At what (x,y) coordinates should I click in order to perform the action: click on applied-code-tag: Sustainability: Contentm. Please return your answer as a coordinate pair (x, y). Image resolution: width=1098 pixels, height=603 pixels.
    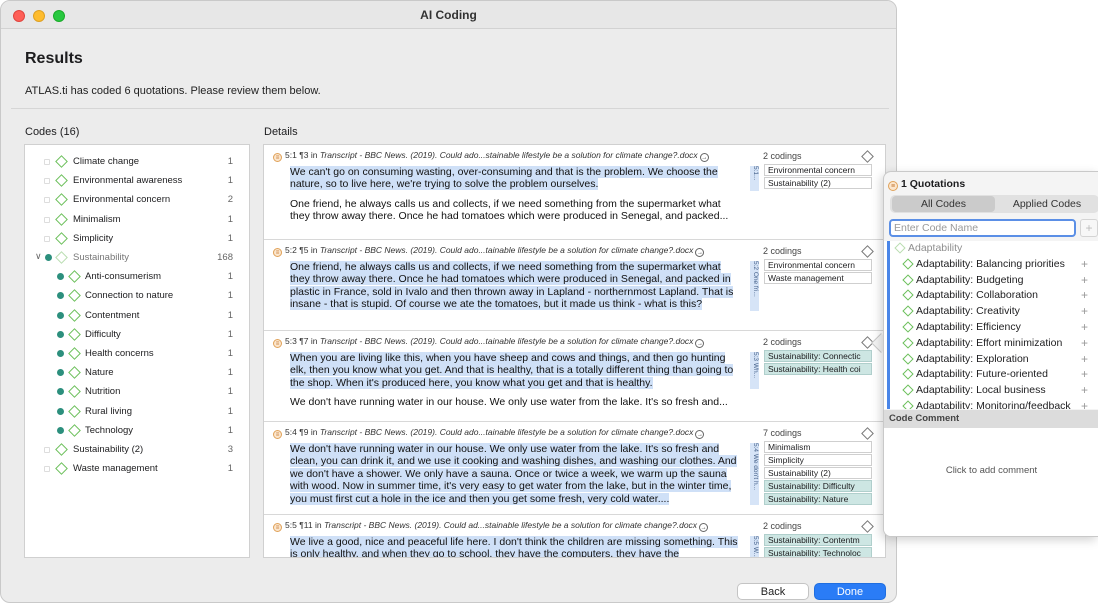
    Looking at the image, I should click on (818, 540).